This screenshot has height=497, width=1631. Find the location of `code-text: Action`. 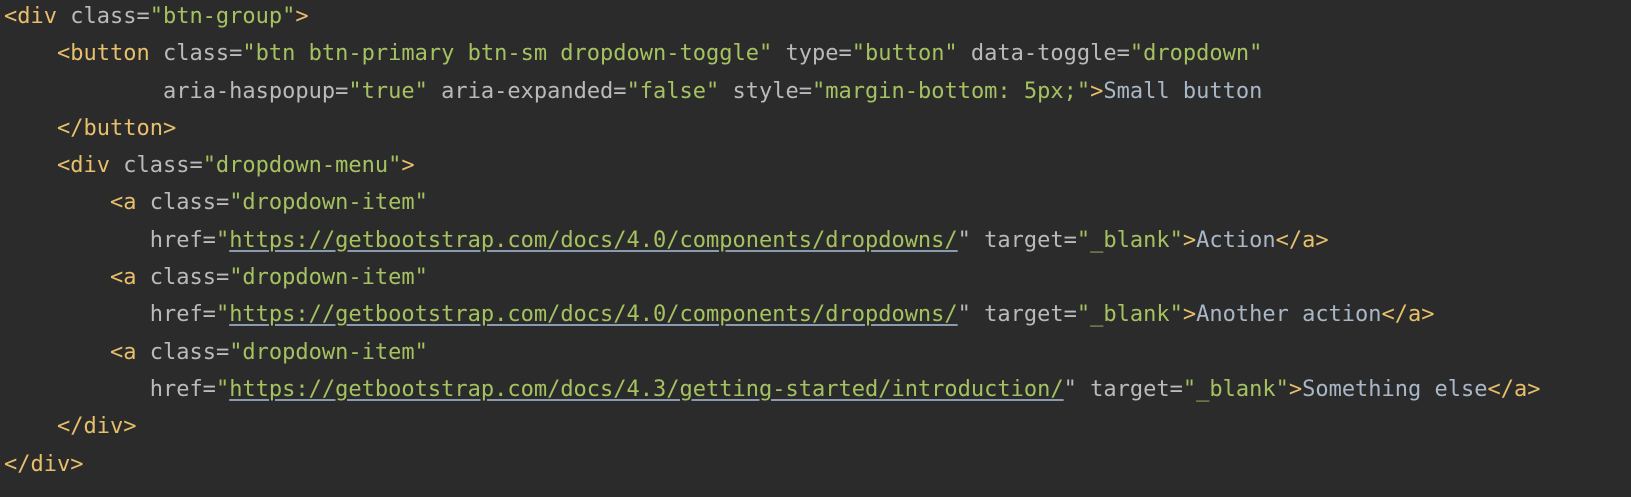

code-text: Action is located at coordinates (1236, 240).